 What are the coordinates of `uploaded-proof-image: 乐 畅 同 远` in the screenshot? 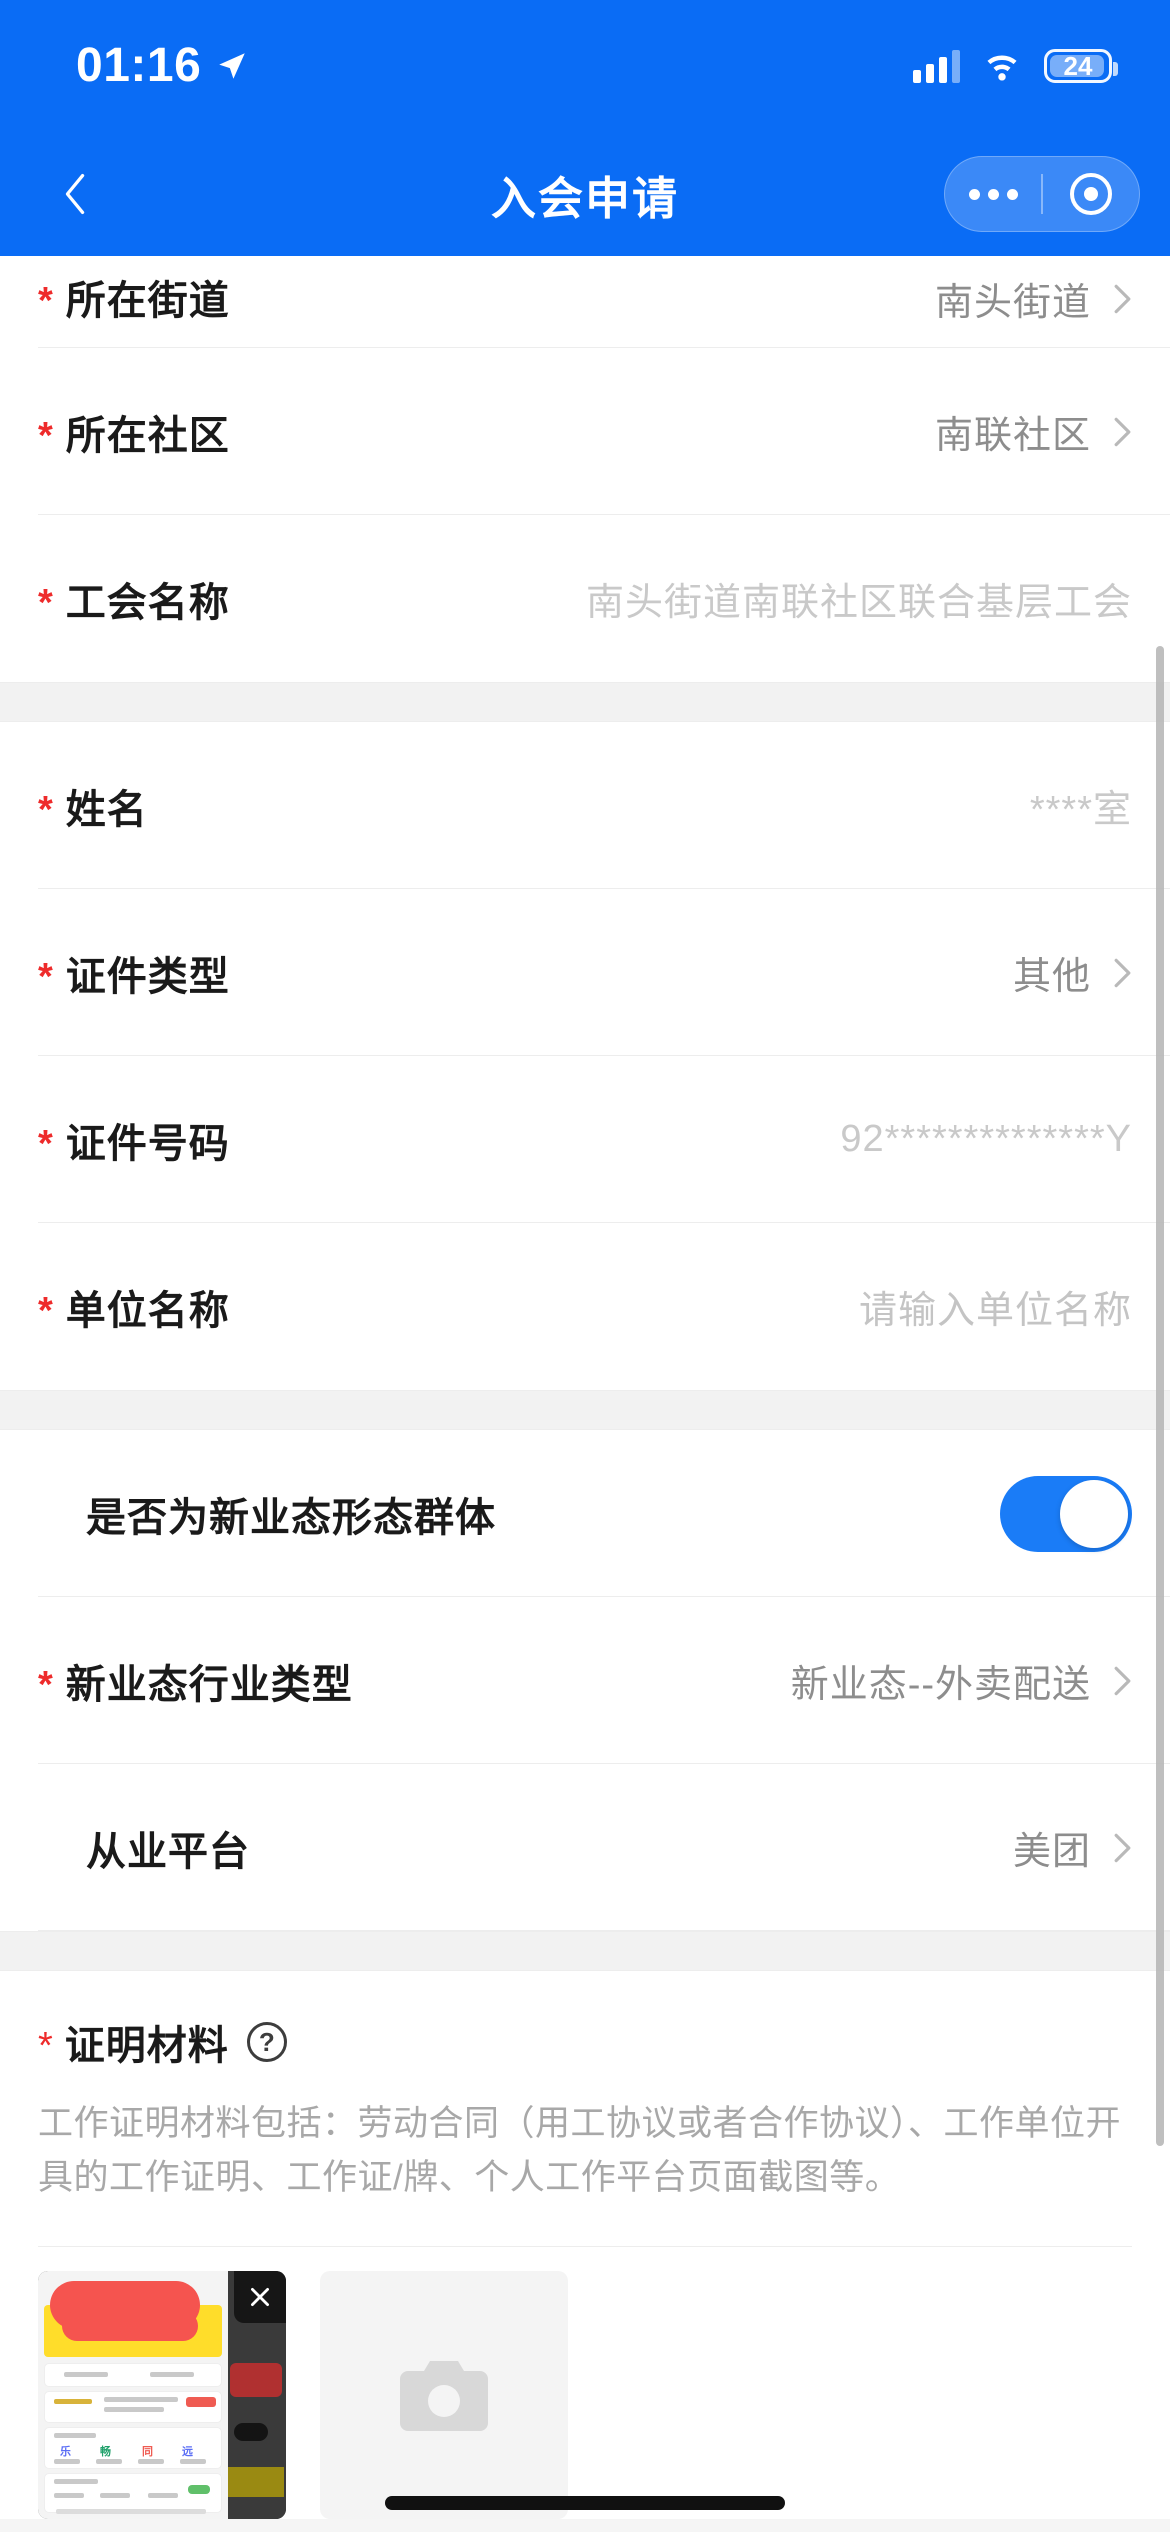 It's located at (162, 2395).